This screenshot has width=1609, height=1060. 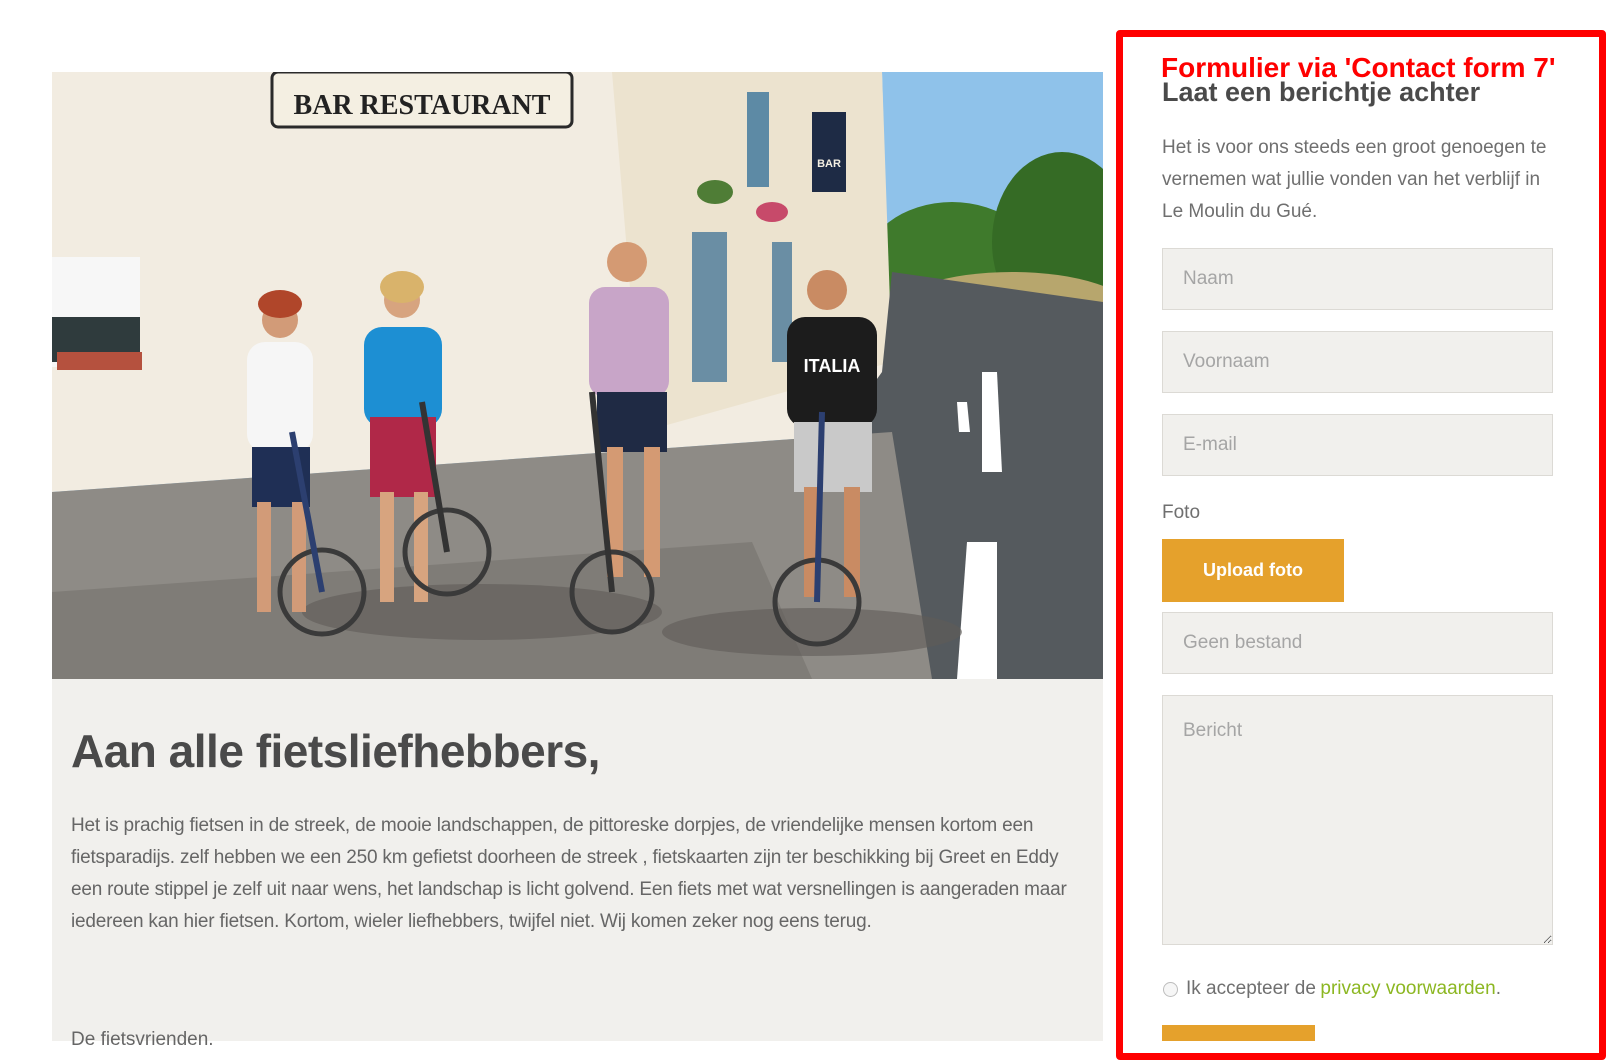 I want to click on post-signature: De fietsvrienden., so click(x=142, y=1039).